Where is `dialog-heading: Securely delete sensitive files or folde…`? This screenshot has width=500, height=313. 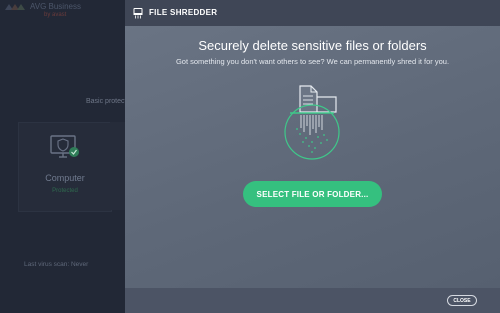 dialog-heading: Securely delete sensitive files or folde… is located at coordinates (312, 45).